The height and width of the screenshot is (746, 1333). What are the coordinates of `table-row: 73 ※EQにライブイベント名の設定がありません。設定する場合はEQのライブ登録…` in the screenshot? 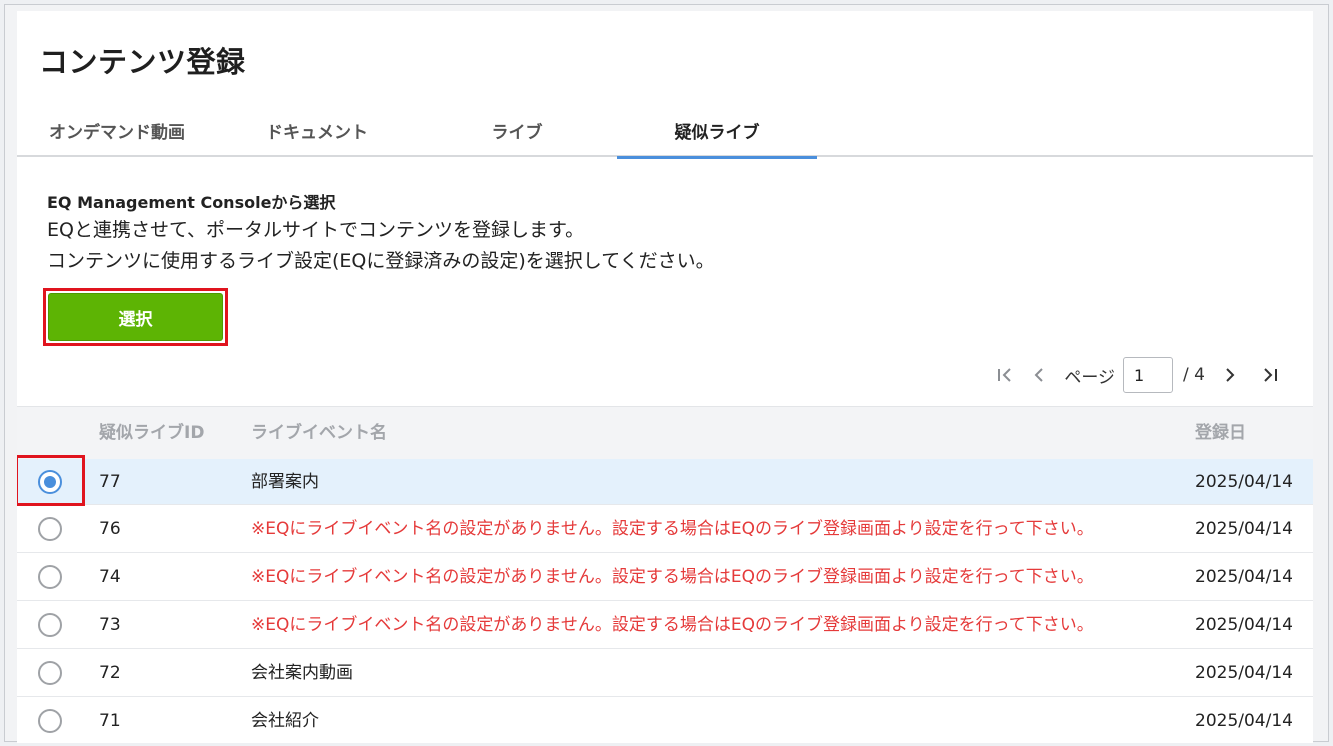 It's located at (665, 625).